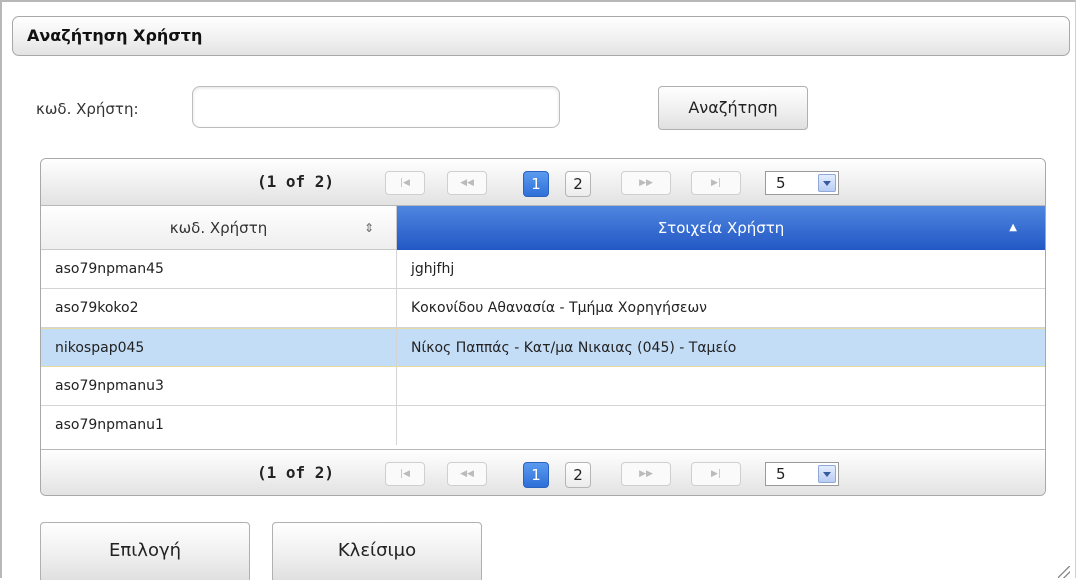 This screenshot has width=1080, height=580. Describe the element at coordinates (1064, 572) in the screenshot. I see `resize-grip-icon` at that location.